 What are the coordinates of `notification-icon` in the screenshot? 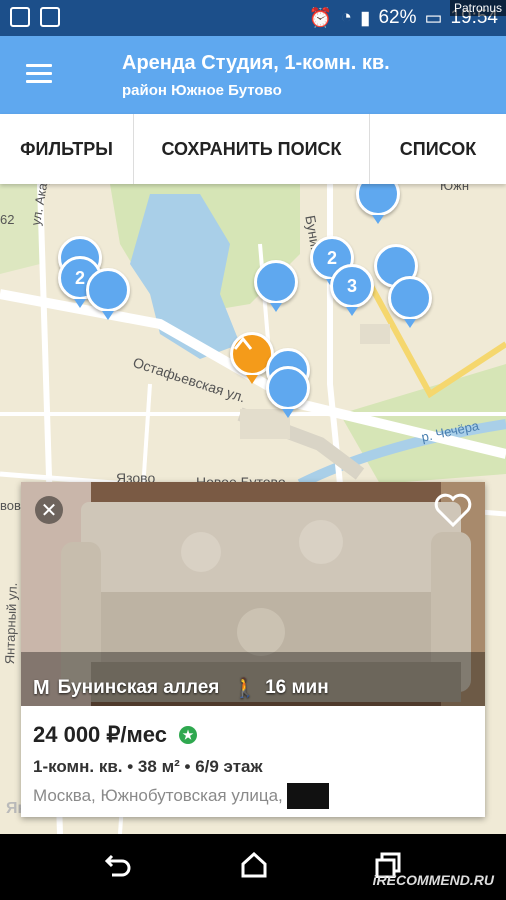 It's located at (20, 17).